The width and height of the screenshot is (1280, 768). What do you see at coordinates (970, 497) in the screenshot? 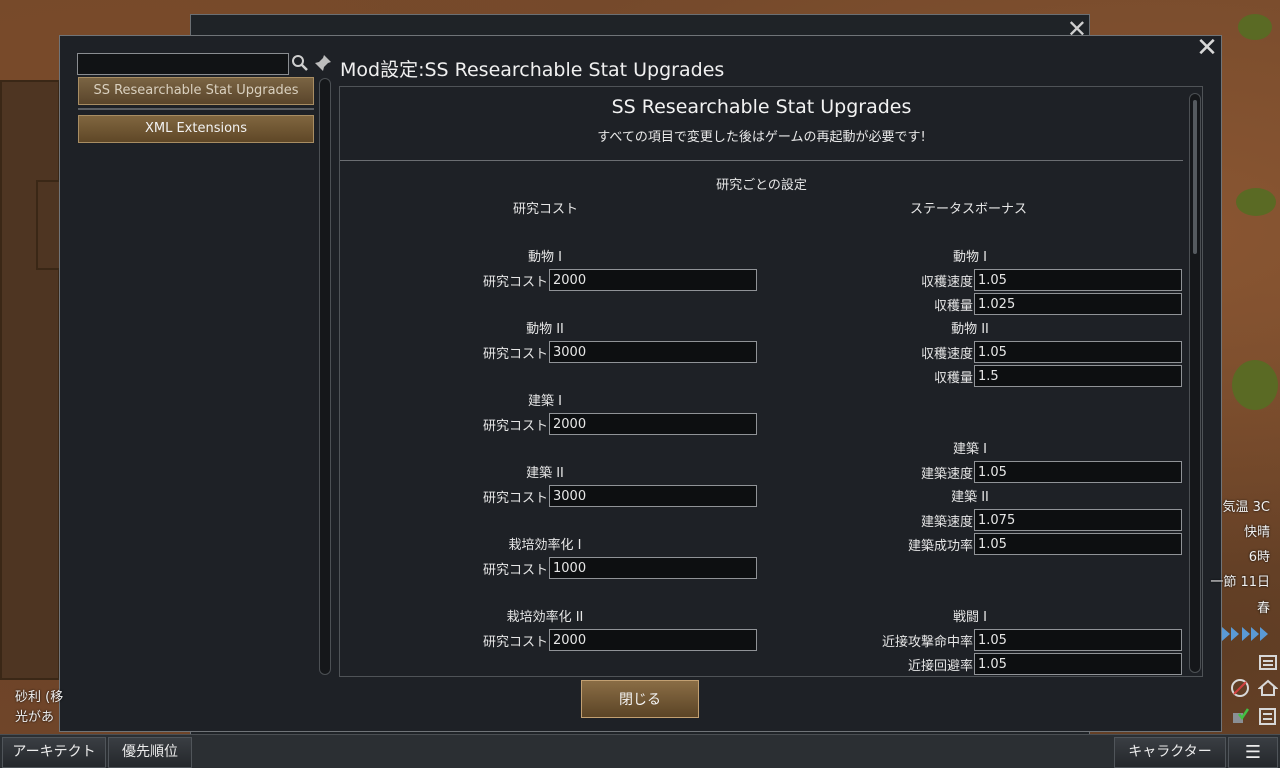
I see `stat-group-label: 建築 II` at bounding box center [970, 497].